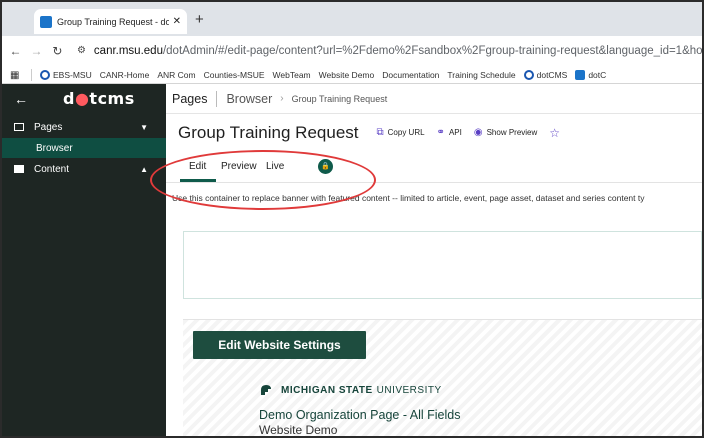 This screenshot has height=438, width=704. What do you see at coordinates (434, 167) in the screenshot?
I see `mode-tabs: Edit Preview Live 🔒` at bounding box center [434, 167].